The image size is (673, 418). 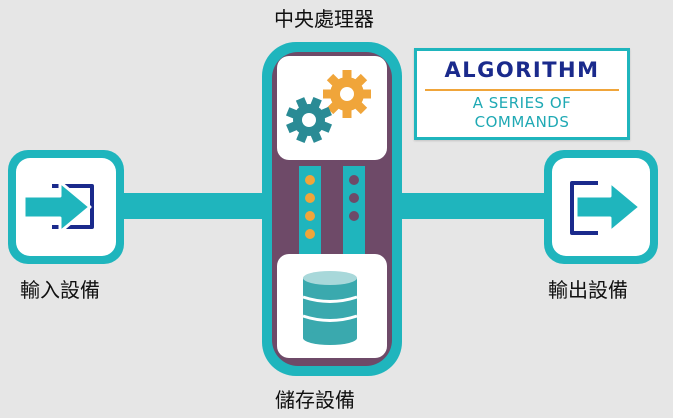 I want to click on storage-device-label: 儲存設備, so click(x=315, y=400).